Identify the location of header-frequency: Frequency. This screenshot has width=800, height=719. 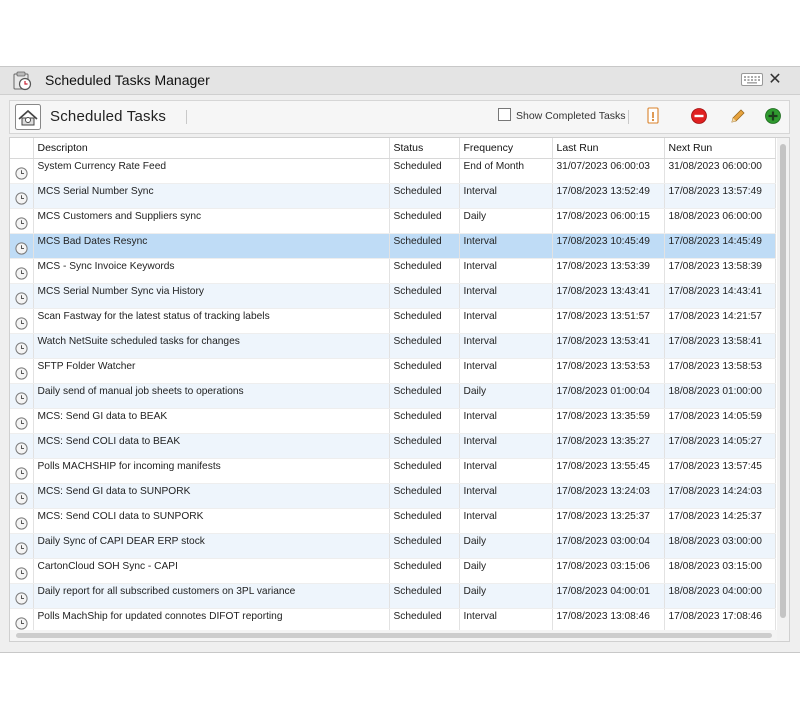
(506, 148).